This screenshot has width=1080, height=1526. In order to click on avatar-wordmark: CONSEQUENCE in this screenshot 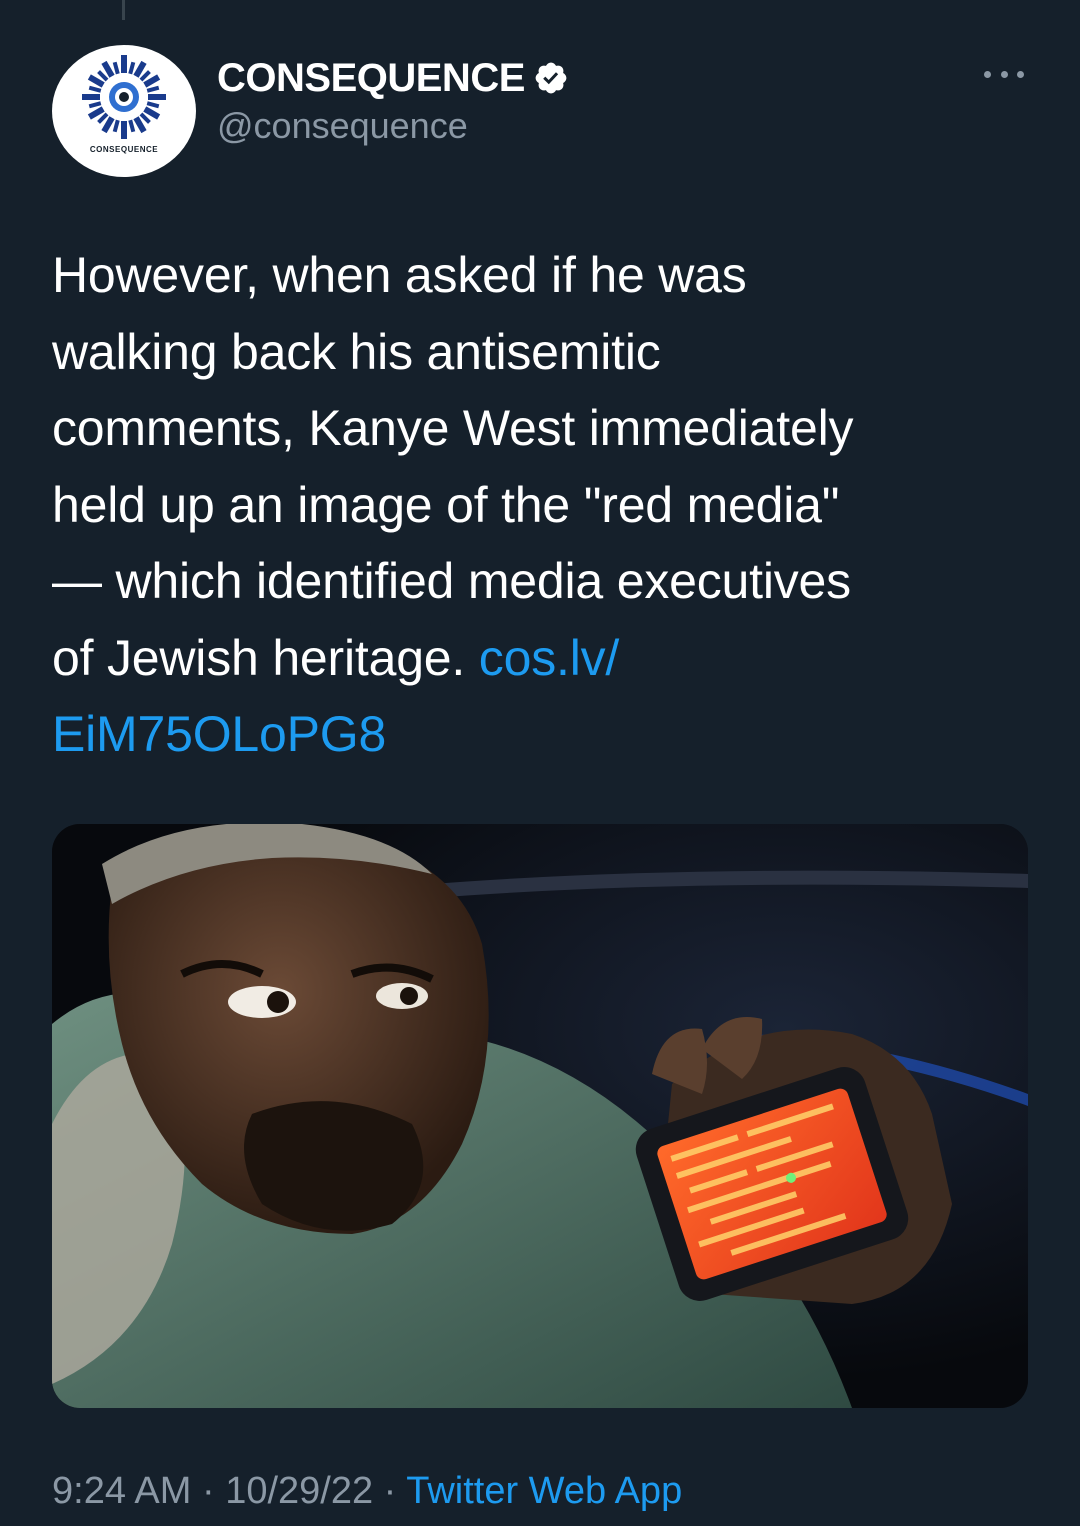, I will do `click(124, 149)`.